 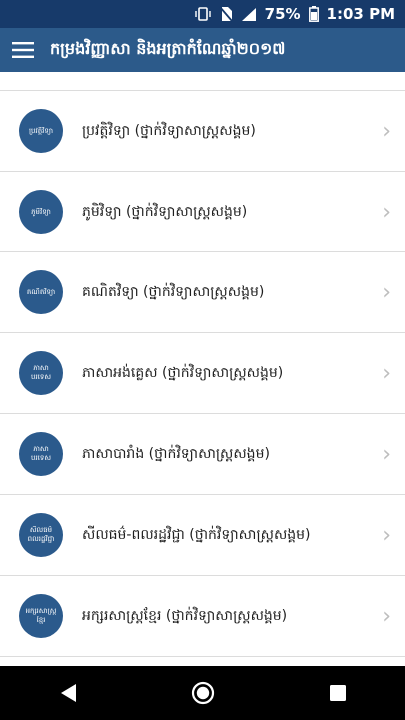 What do you see at coordinates (360, 14) in the screenshot?
I see `clock: 1:03 PM` at bounding box center [360, 14].